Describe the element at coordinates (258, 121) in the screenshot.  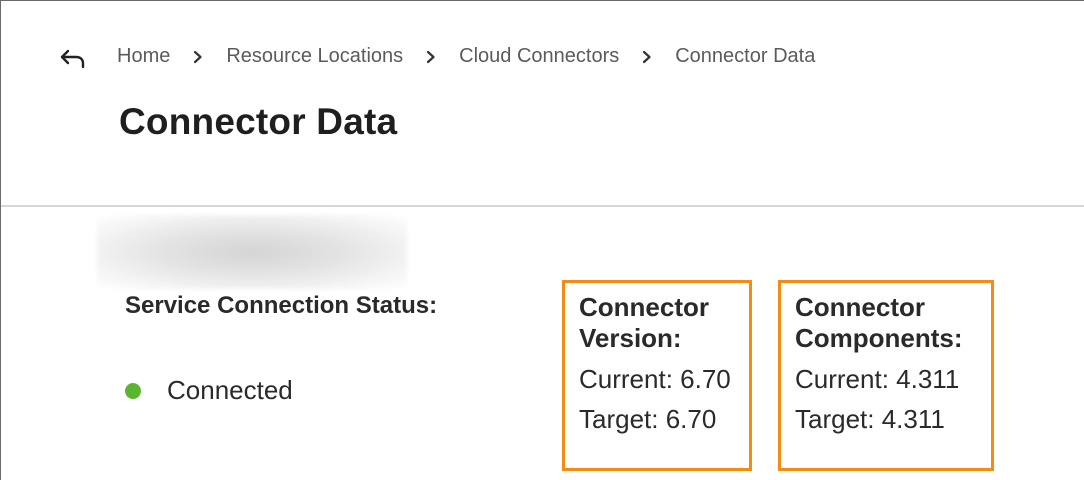
I see `page-title: Connector Data` at that location.